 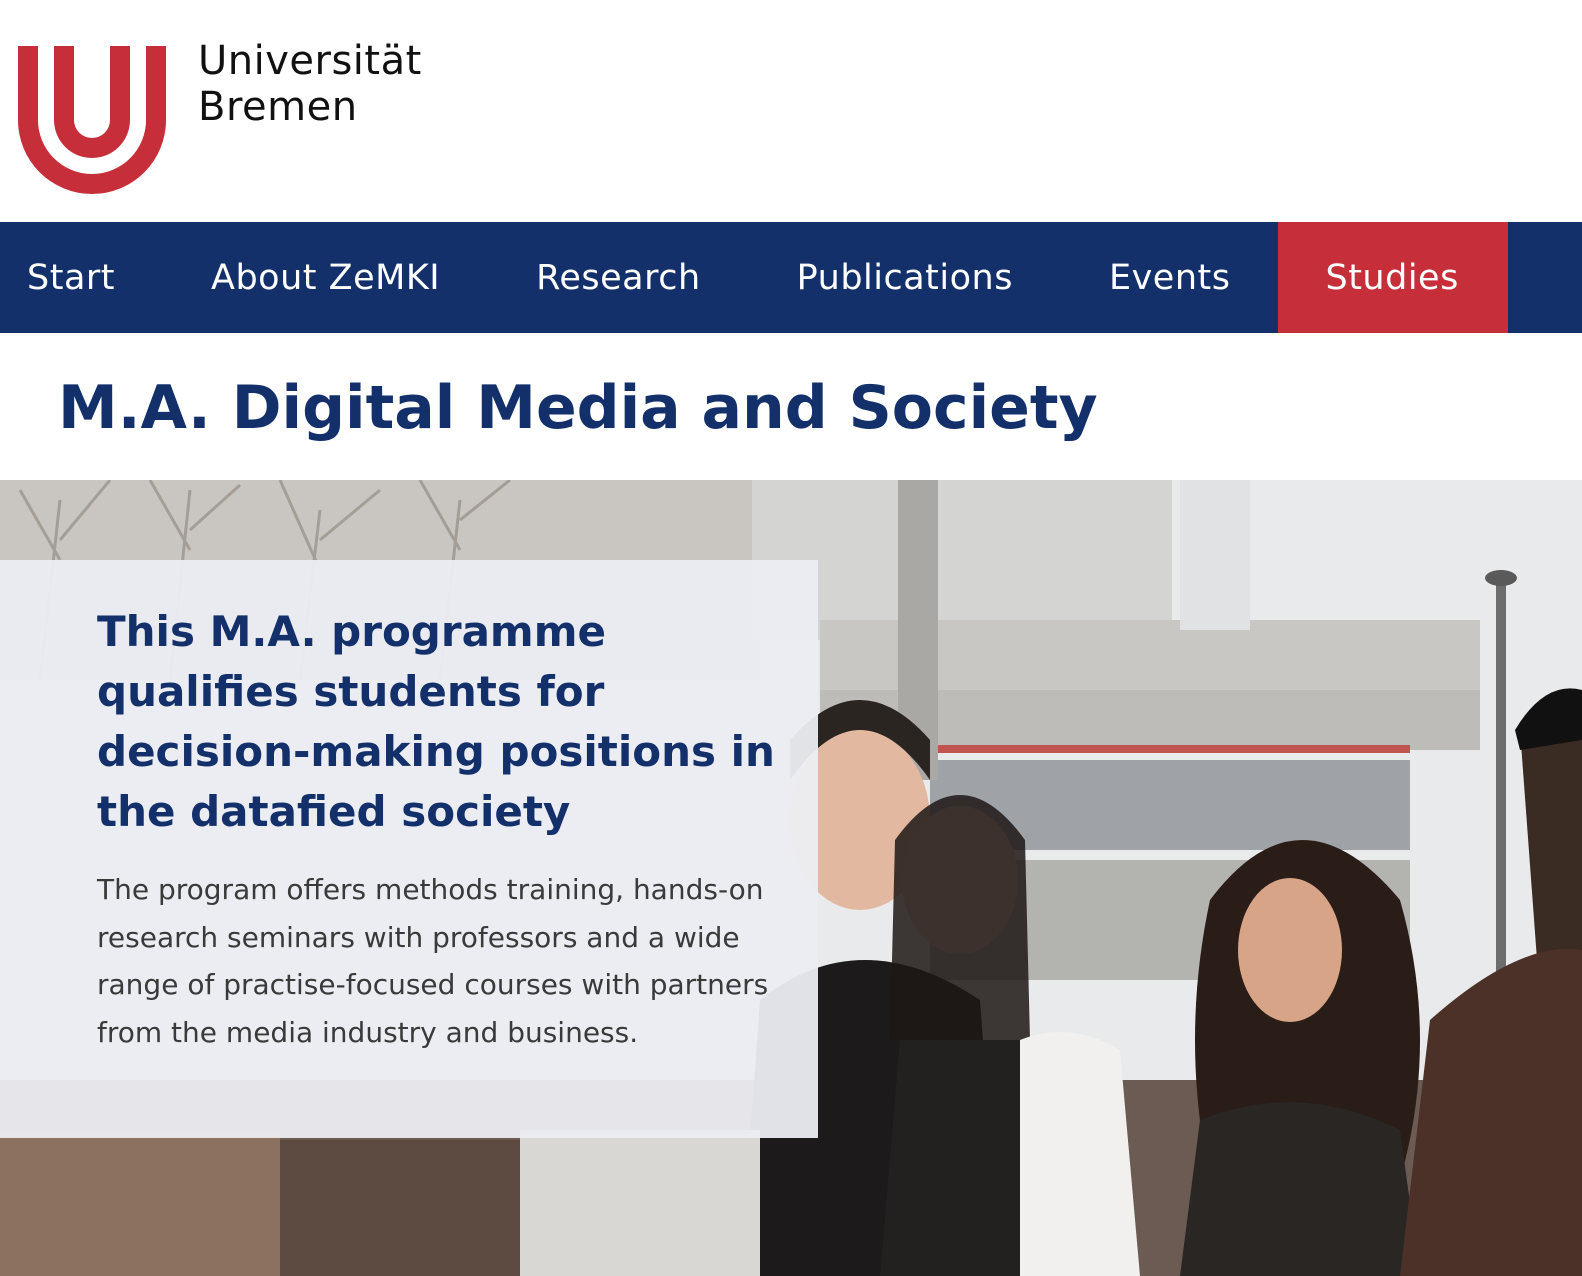 I want to click on university-wordmark: Universität Bremen, so click(x=310, y=84).